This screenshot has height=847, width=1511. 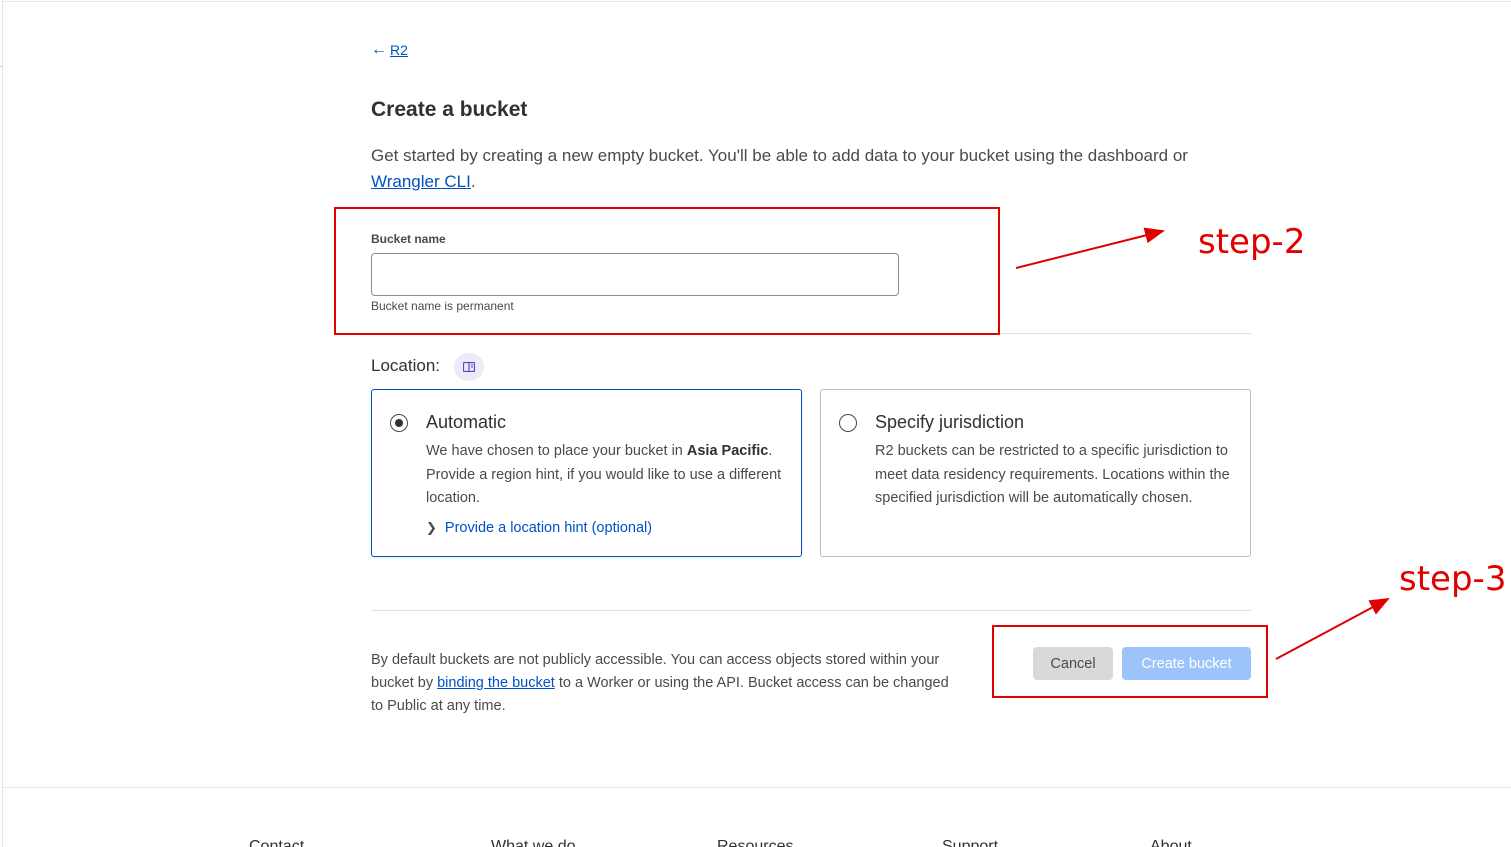 I want to click on footer-link-about: About, so click(x=1171, y=842).